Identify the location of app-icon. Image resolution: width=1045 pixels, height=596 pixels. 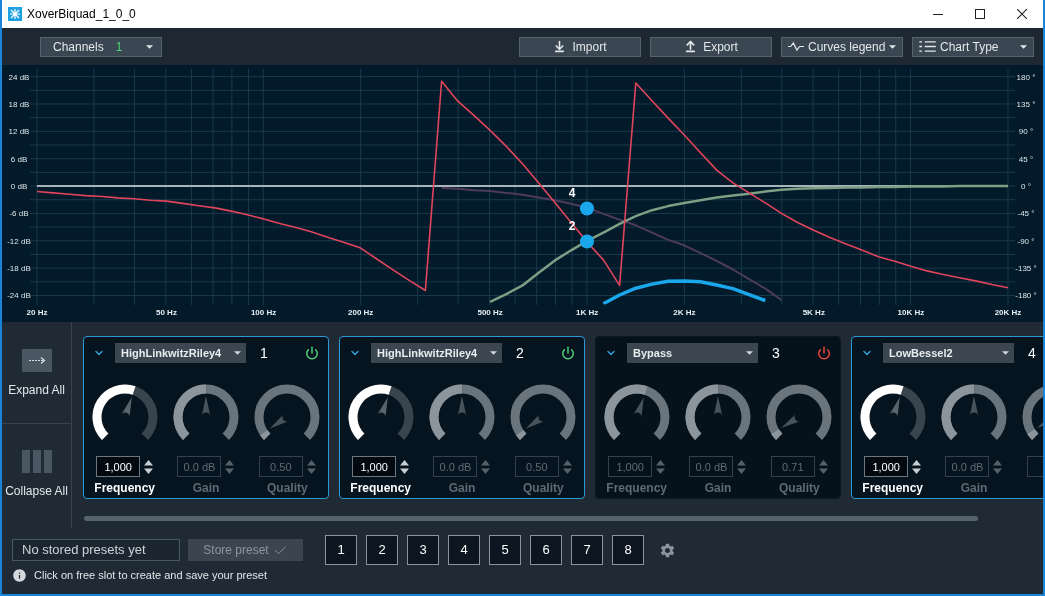
(15, 14).